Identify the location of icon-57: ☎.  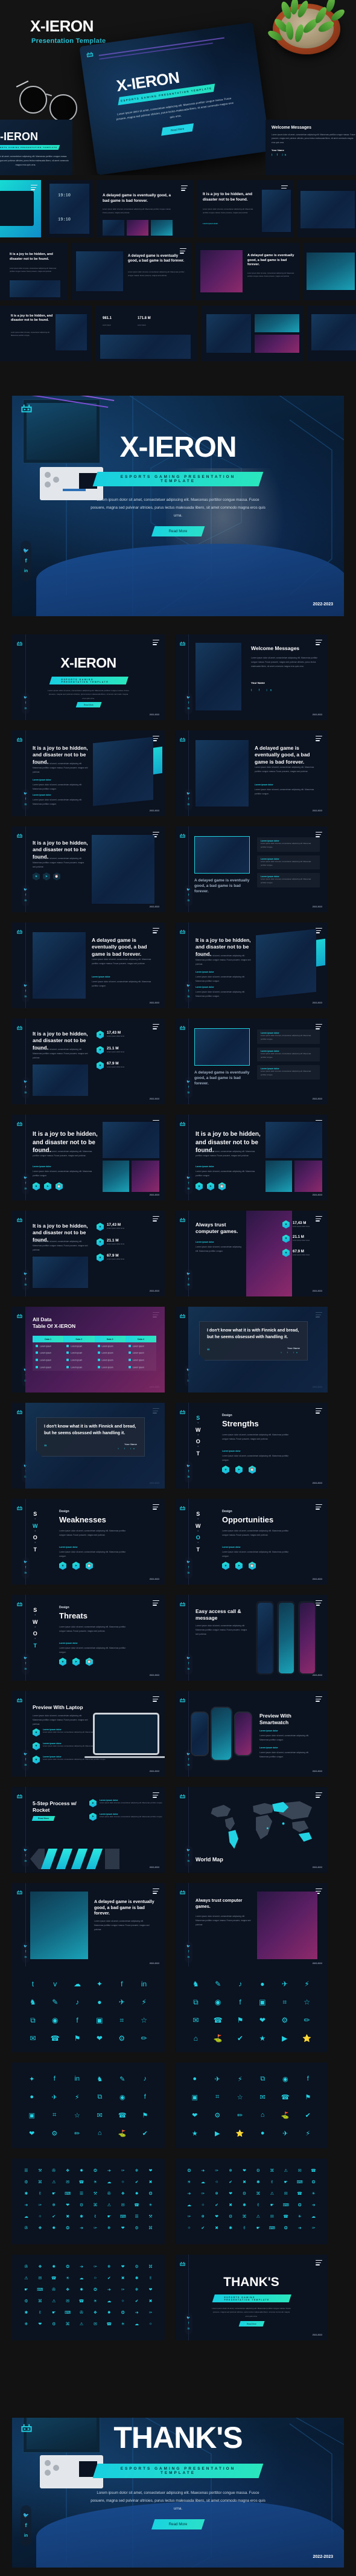
(109, 2324).